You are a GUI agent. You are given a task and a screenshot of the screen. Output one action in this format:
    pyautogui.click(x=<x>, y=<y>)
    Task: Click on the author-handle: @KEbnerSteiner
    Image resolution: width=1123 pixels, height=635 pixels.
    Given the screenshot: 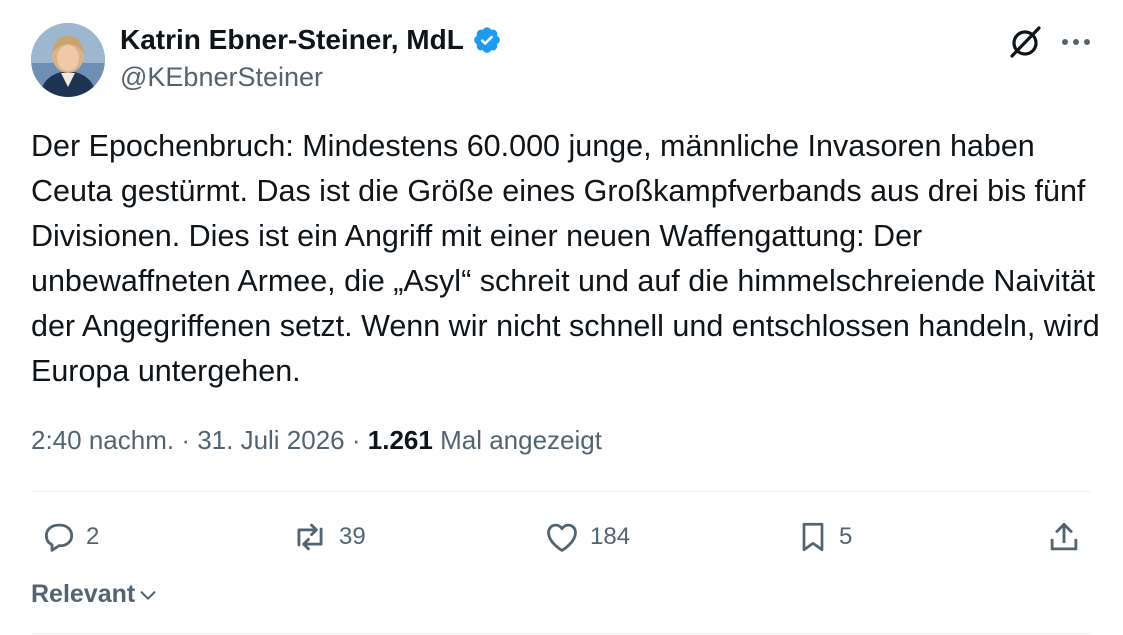 What is the action you would take?
    pyautogui.click(x=221, y=77)
    